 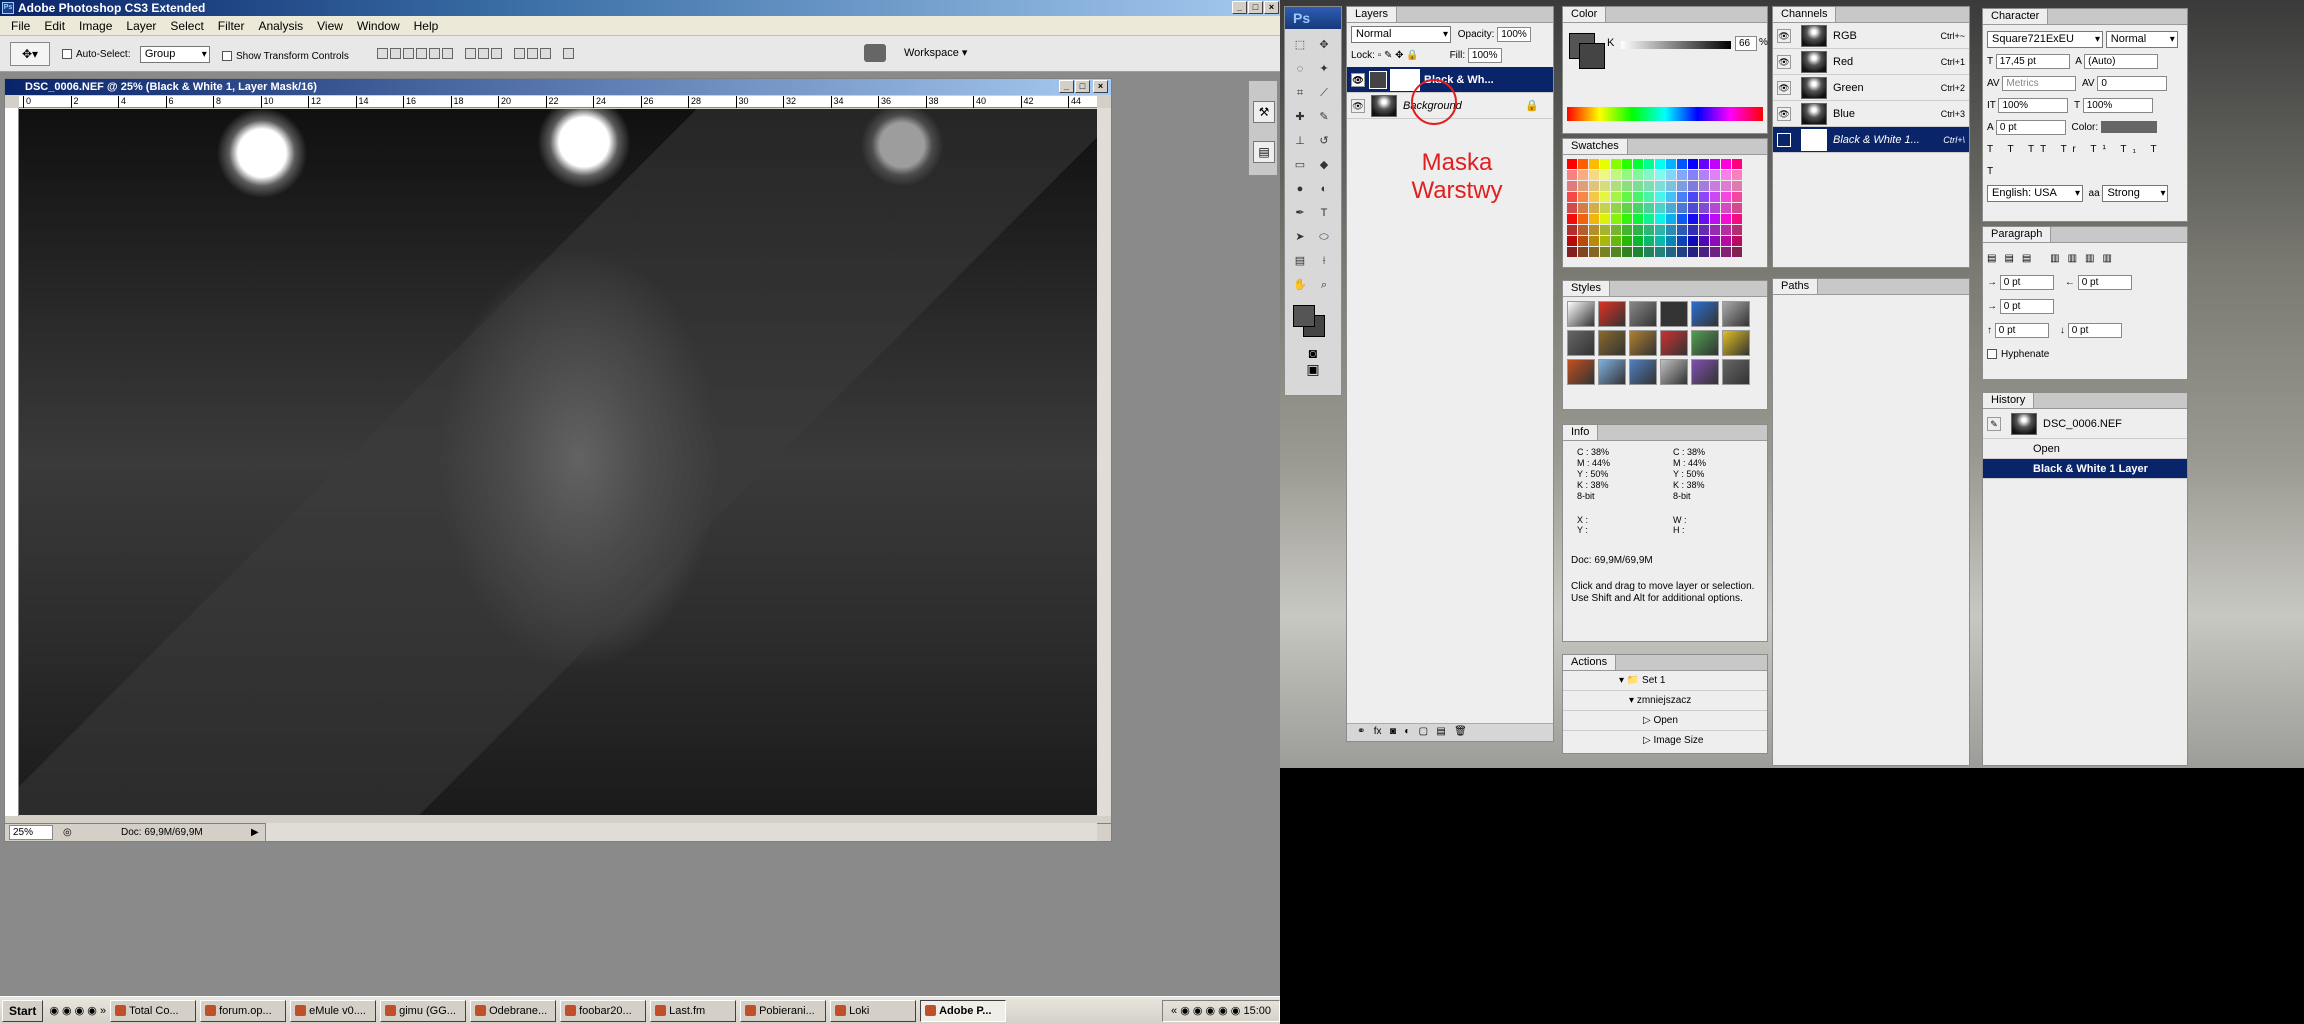 What do you see at coordinates (280, 26) in the screenshot?
I see `menu-analysis: Analysis` at bounding box center [280, 26].